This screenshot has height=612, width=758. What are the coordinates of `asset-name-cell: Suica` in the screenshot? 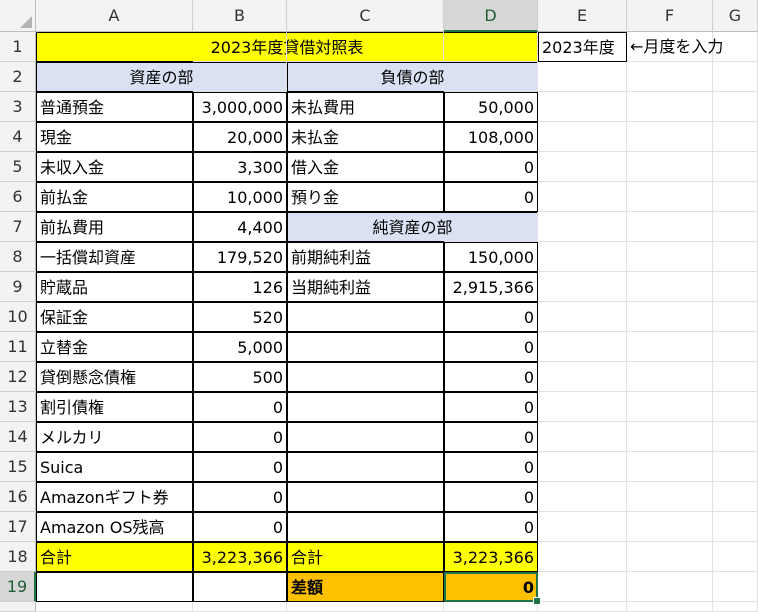 It's located at (114, 467).